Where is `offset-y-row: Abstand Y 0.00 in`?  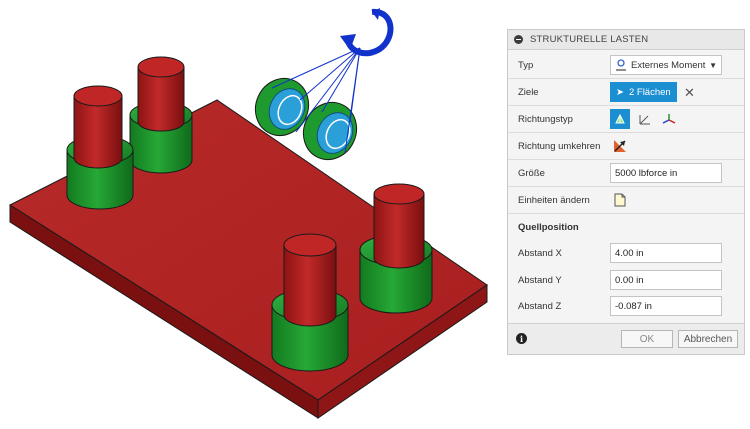
offset-y-row: Abstand Y 0.00 in is located at coordinates (626, 280).